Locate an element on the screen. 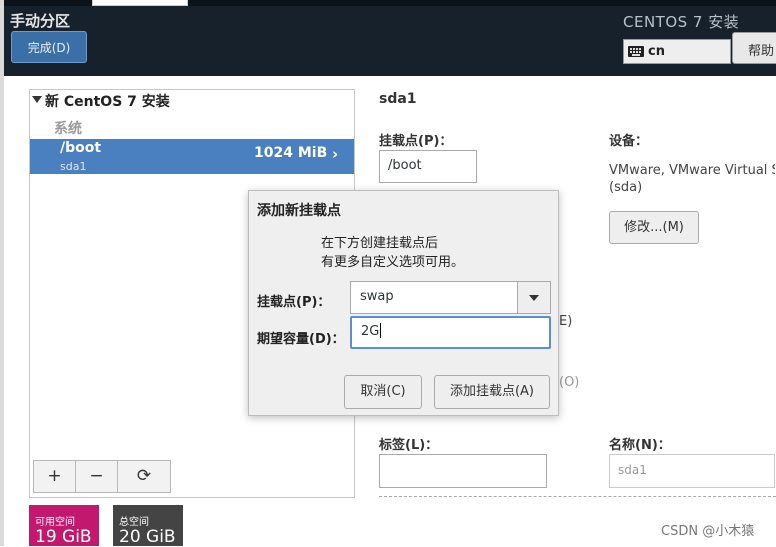 Image resolution: width=776 pixels, height=547 pixels. dropdown-button is located at coordinates (533, 297).